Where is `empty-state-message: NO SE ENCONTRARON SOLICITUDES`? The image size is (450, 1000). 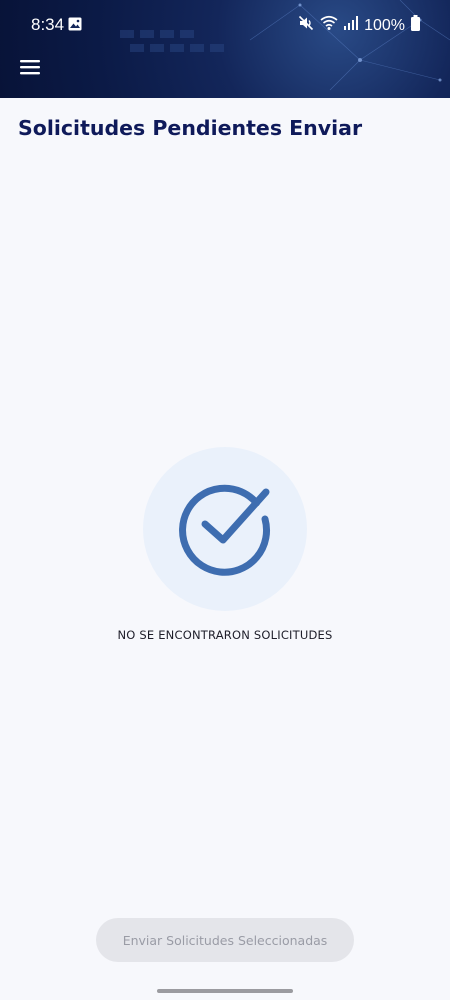
empty-state-message: NO SE ENCONTRARON SOLICITUDES is located at coordinates (225, 635).